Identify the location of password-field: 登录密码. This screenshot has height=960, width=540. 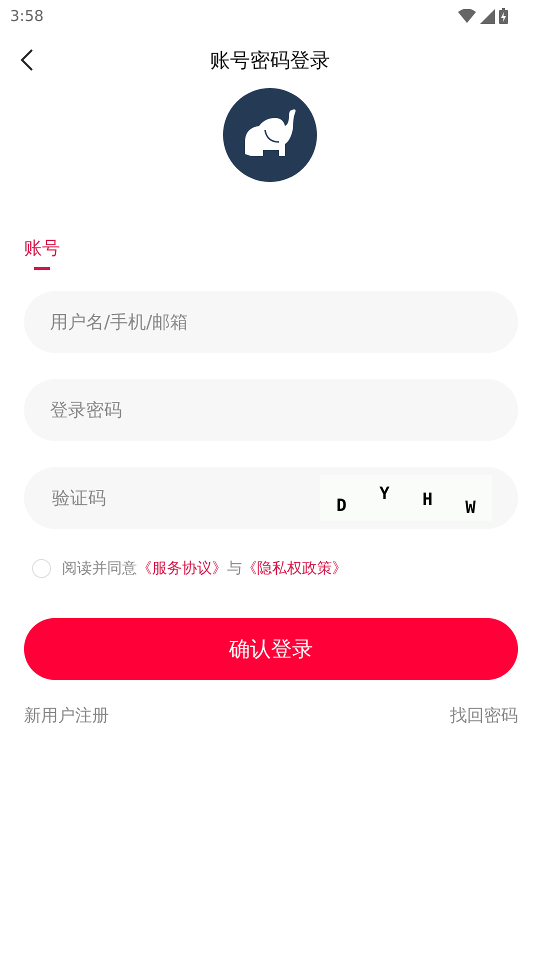
(271, 410).